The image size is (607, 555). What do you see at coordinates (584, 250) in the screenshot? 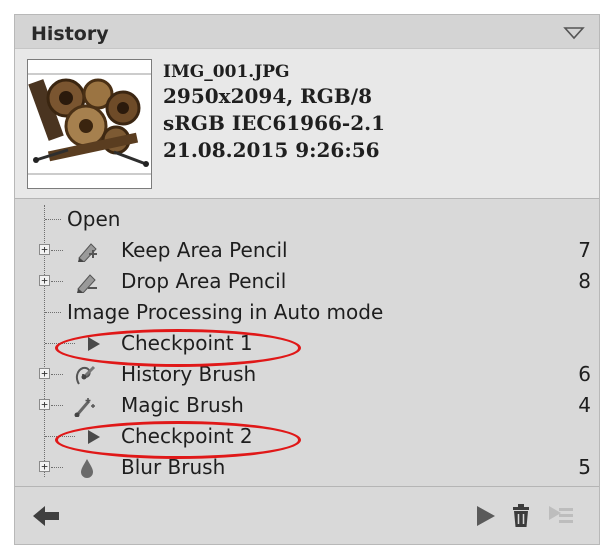
I see `history-item-count: 7` at bounding box center [584, 250].